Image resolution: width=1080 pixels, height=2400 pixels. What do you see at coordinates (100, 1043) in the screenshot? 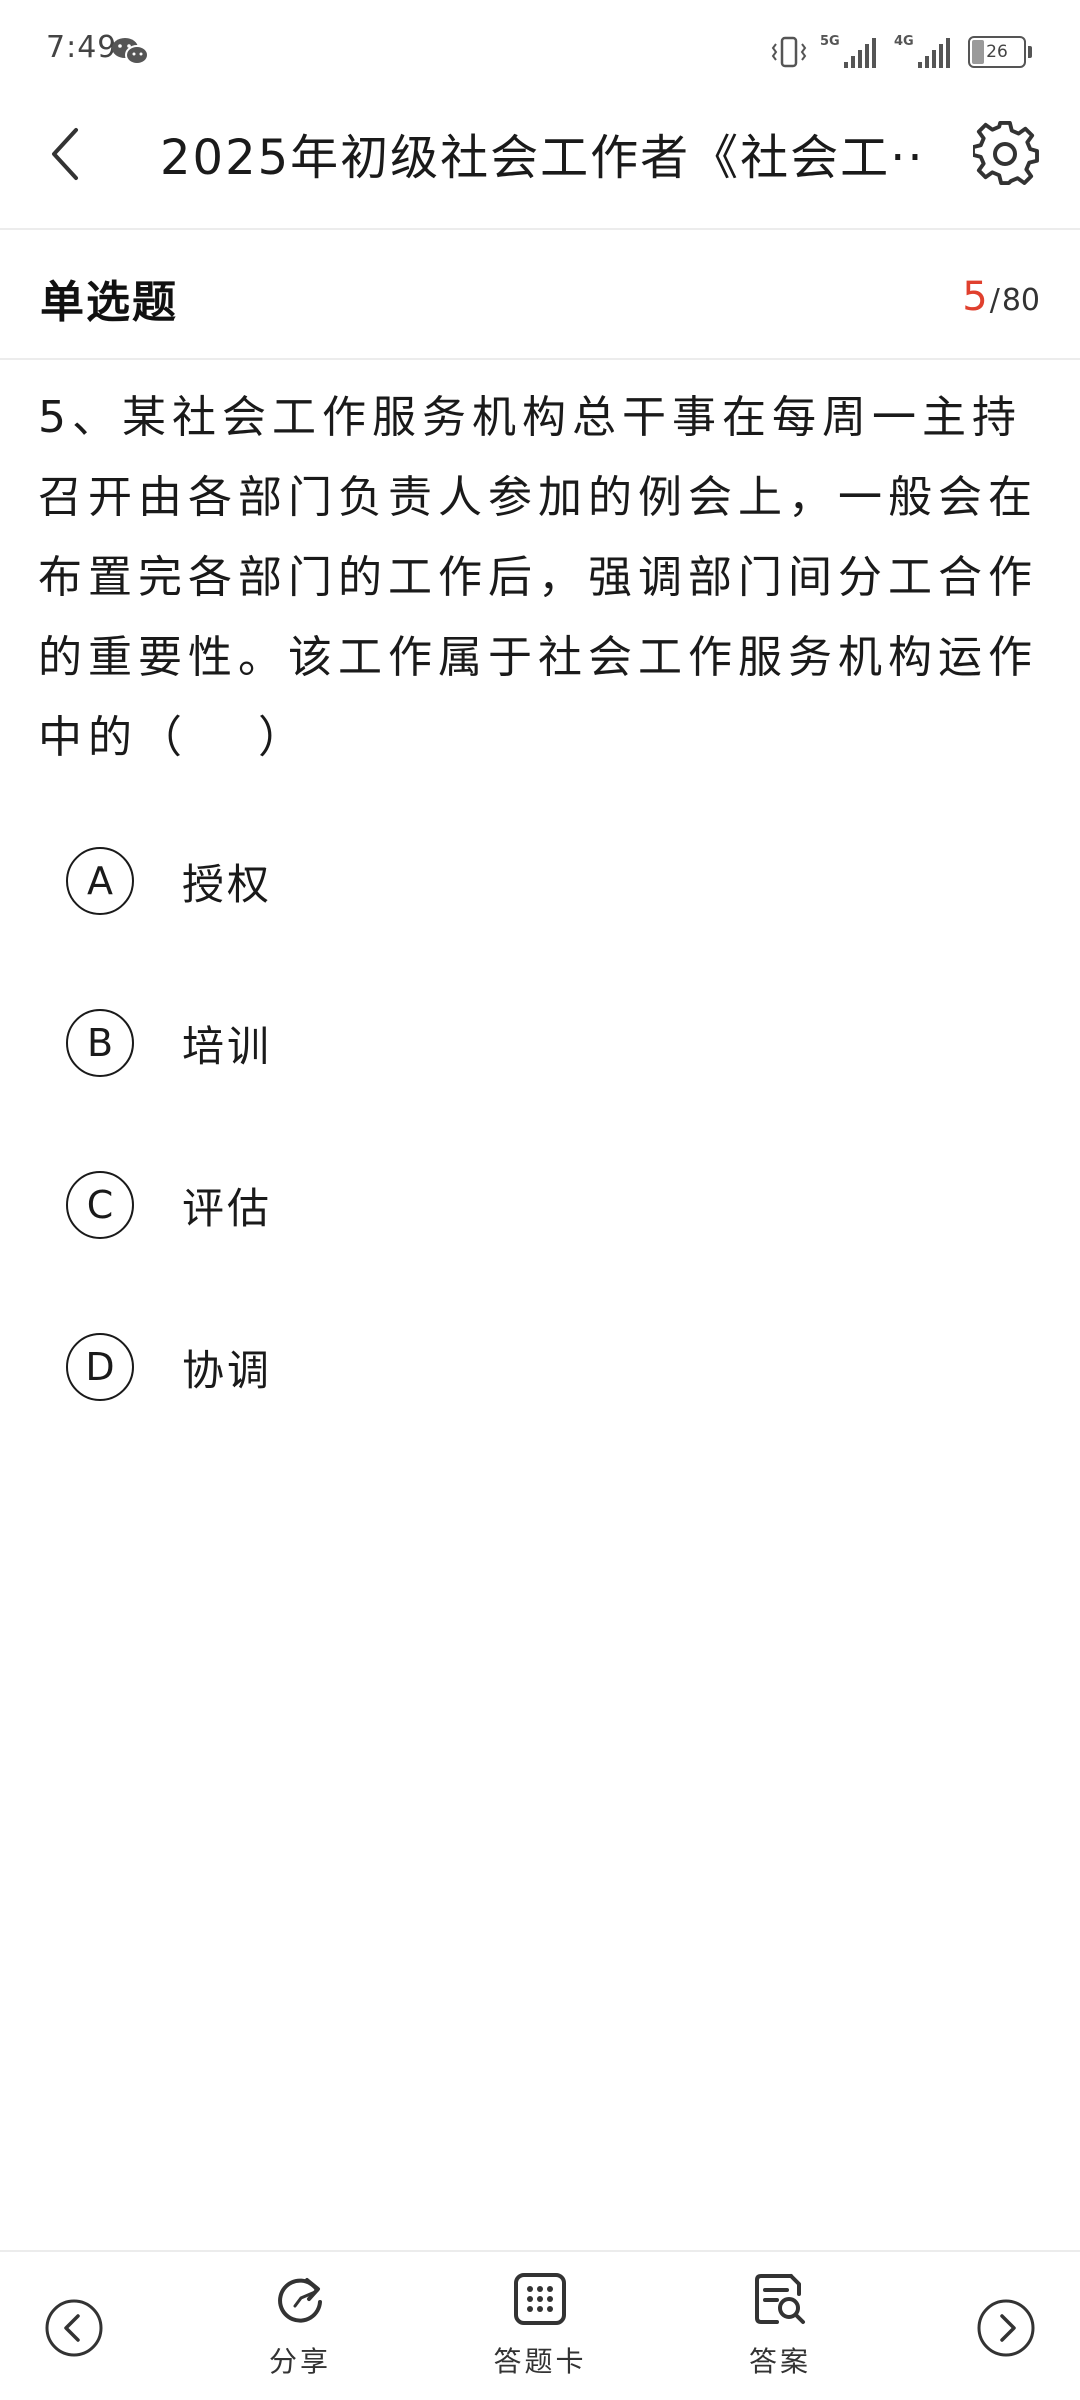
I see `option-b-letter: B` at bounding box center [100, 1043].